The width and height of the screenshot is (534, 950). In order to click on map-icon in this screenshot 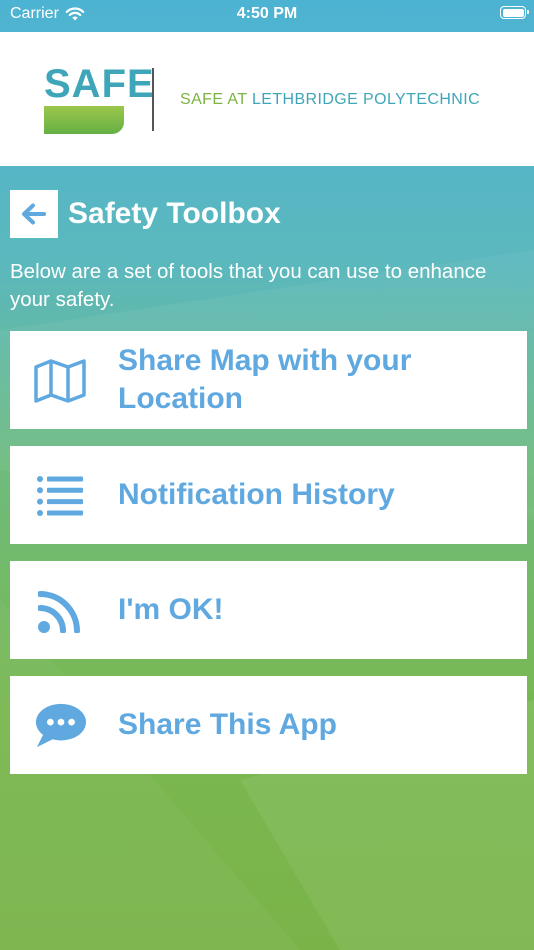, I will do `click(60, 381)`.